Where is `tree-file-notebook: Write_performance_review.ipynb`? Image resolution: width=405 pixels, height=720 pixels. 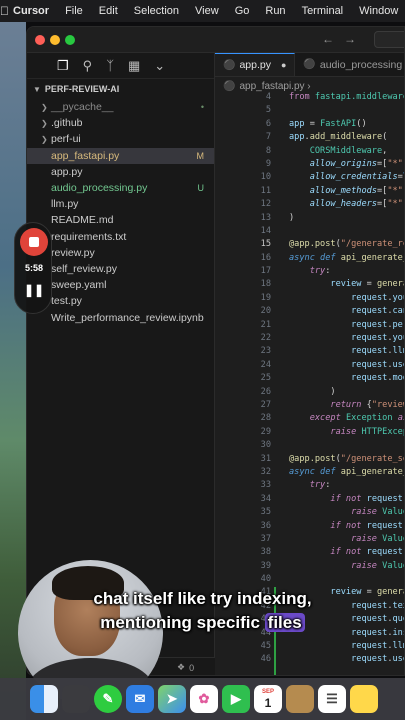
tree-file-notebook: Write_performance_review.ipynb is located at coordinates (120, 317).